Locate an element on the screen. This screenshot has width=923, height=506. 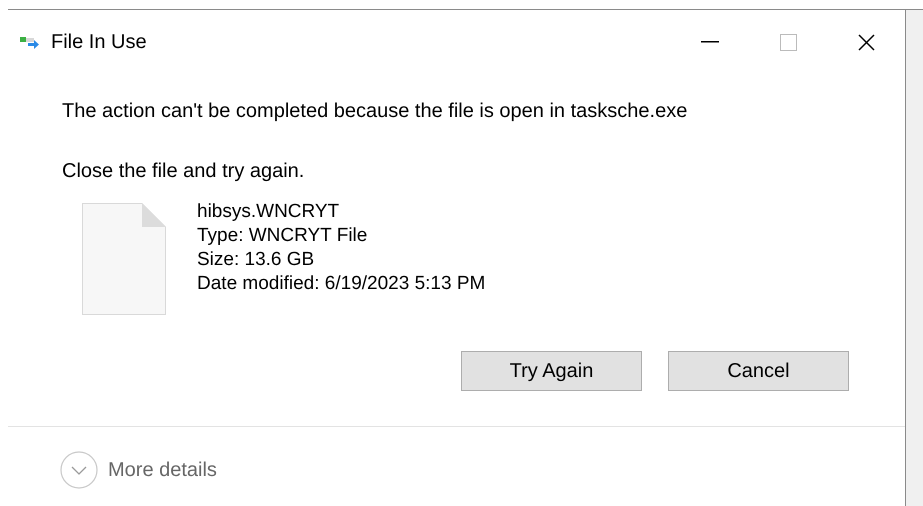
instruction-text: Close the file and try again. is located at coordinates (184, 171).